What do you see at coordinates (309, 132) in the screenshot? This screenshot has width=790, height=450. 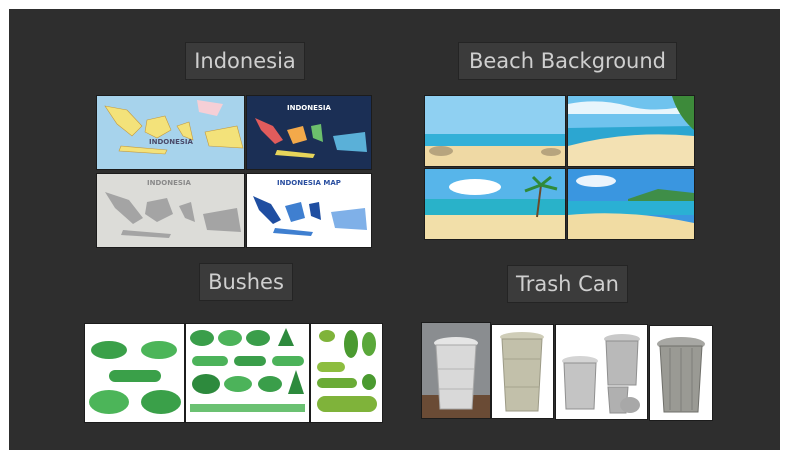 I see `thumb-indonesia-map-2: INDONESIA` at bounding box center [309, 132].